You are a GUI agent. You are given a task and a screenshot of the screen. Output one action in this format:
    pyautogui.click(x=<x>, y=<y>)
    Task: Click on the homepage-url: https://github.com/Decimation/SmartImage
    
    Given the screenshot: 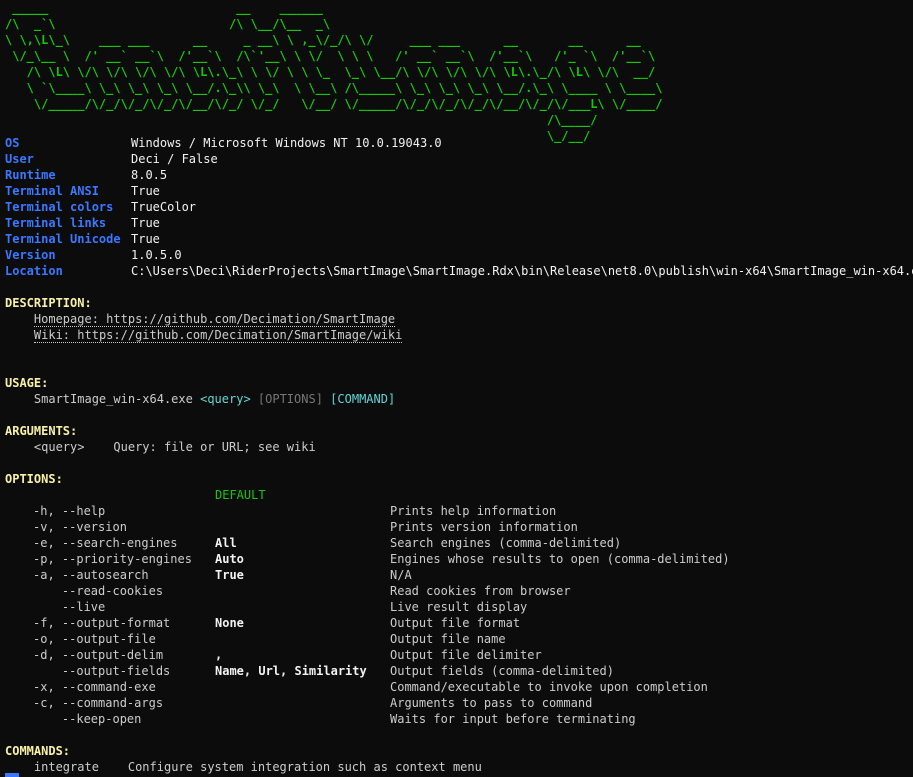 What is the action you would take?
    pyautogui.click(x=251, y=319)
    